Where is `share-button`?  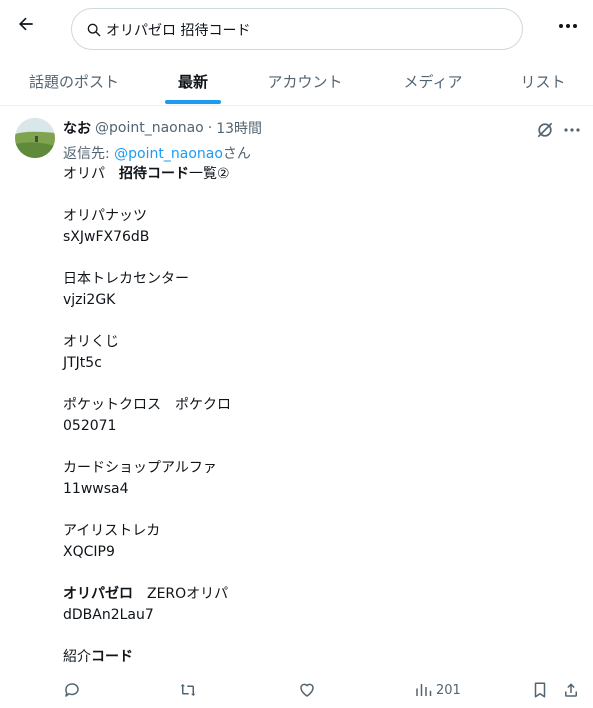 share-button is located at coordinates (571, 690).